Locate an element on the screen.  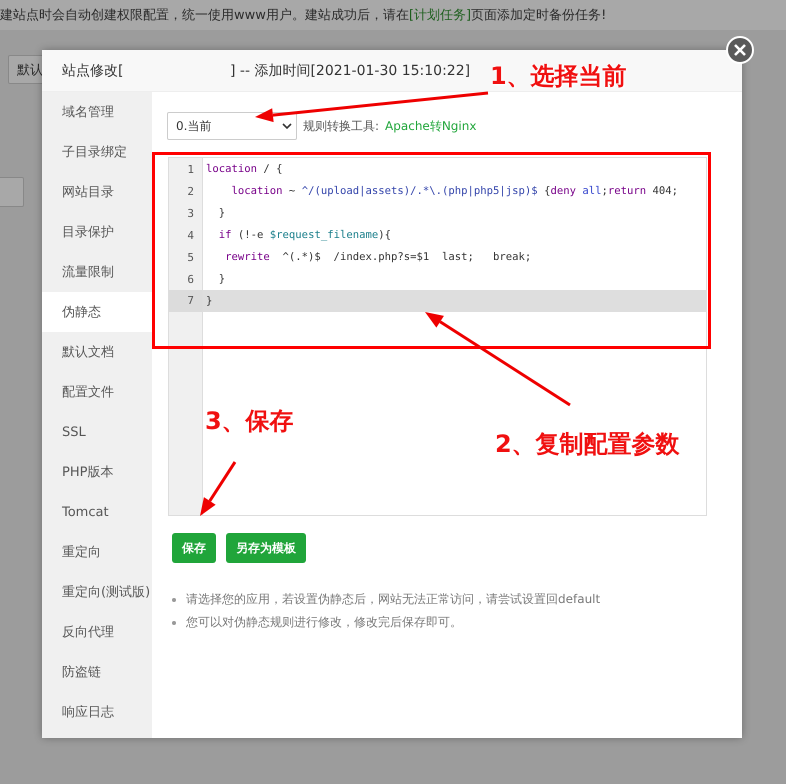
annotation-label: 2、复制配置参数 is located at coordinates (587, 444).